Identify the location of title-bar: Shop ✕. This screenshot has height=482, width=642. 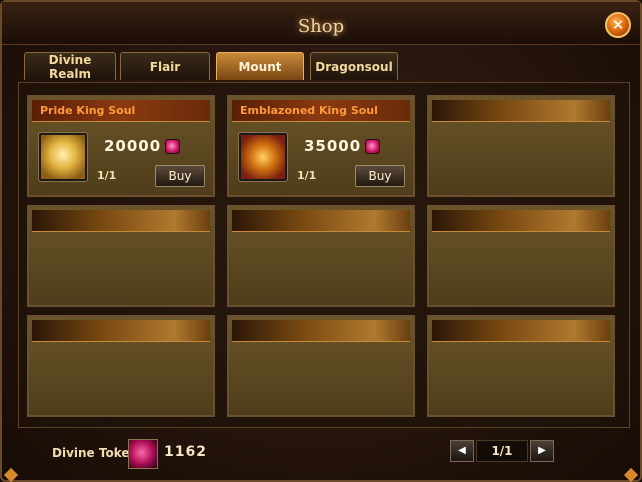
(321, 23).